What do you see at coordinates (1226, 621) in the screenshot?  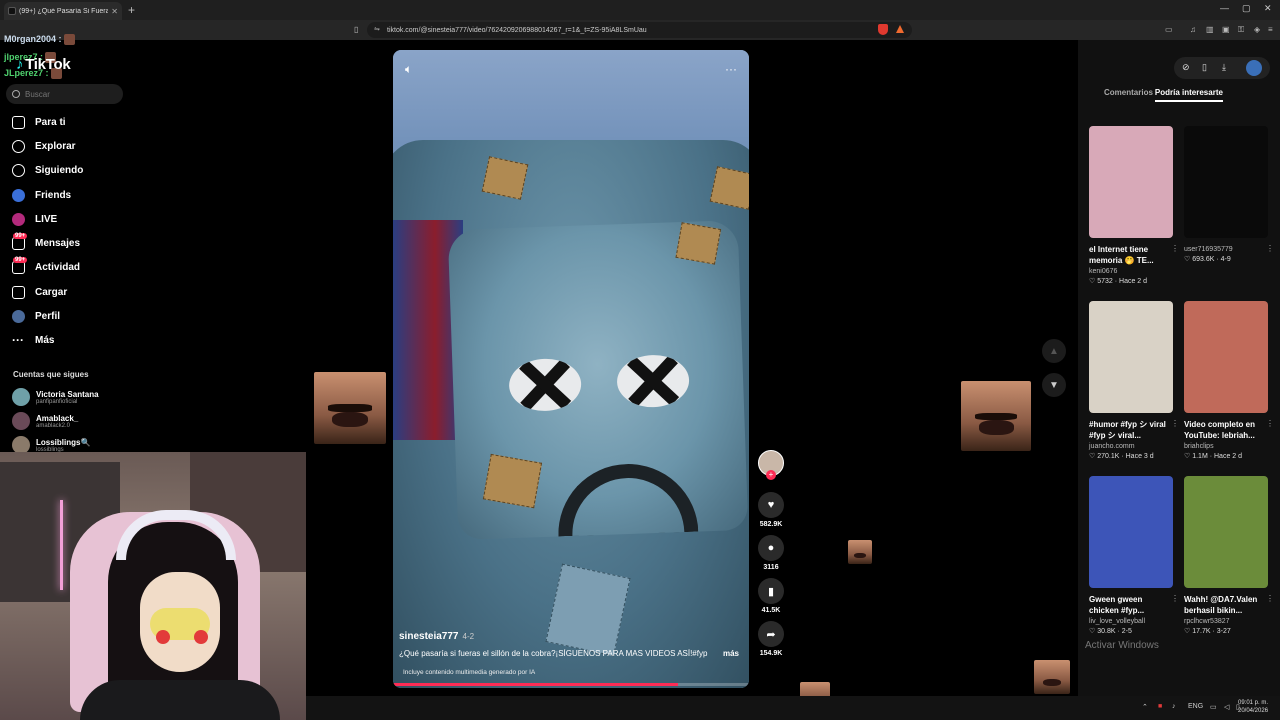 I see `card-username: rpclhcwr53827` at bounding box center [1226, 621].